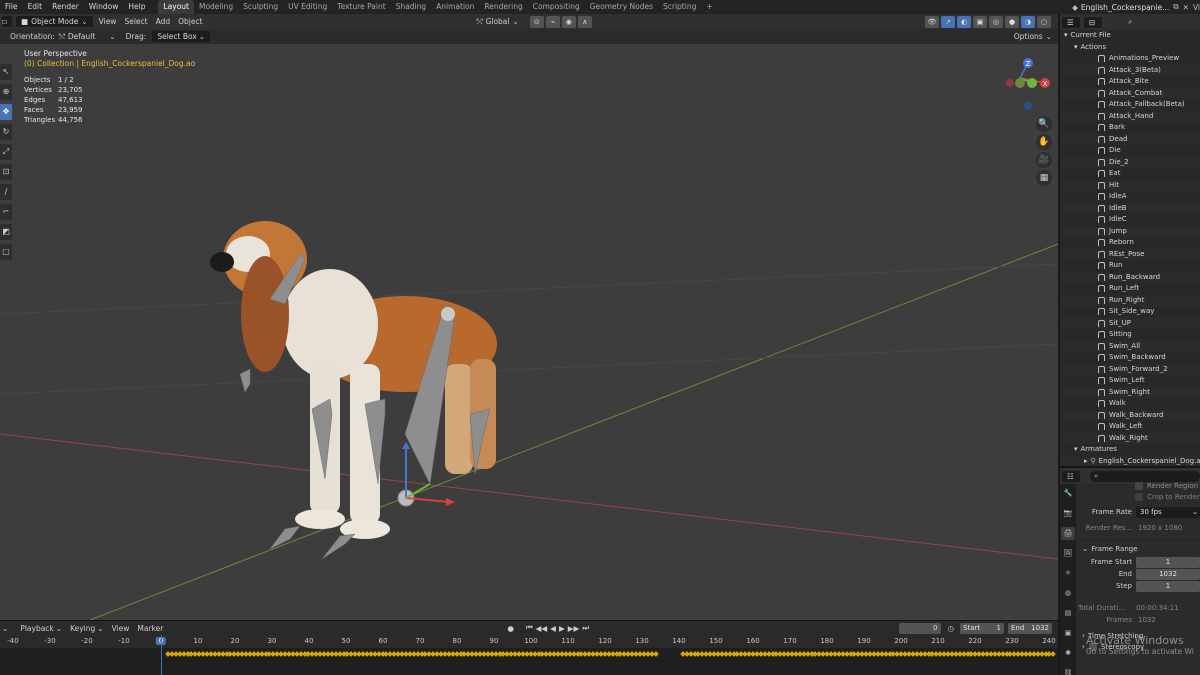  What do you see at coordinates (6, 132) in the screenshot?
I see `rotate-tool-icon: ↻` at bounding box center [6, 132].